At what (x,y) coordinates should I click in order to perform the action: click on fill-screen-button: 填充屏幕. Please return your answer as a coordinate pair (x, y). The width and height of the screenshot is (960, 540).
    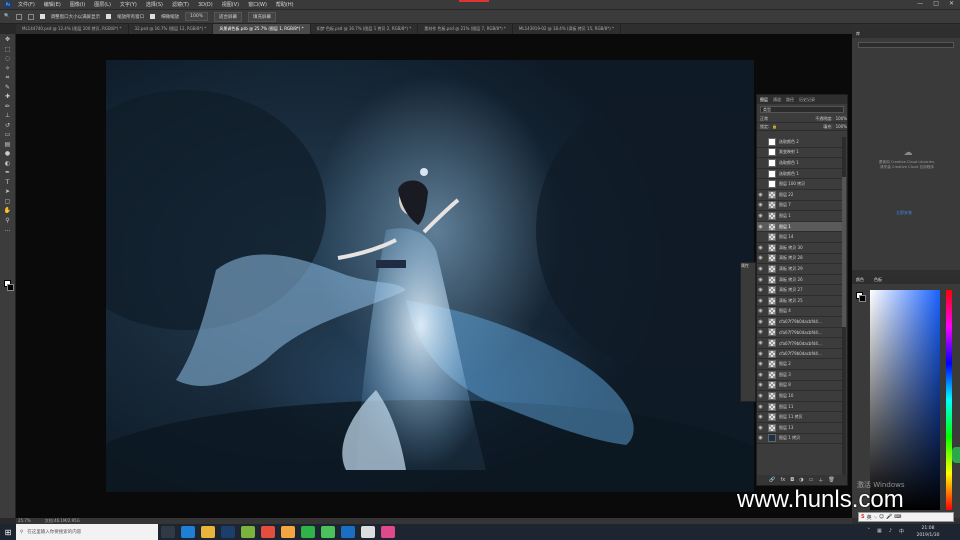
    Looking at the image, I should click on (261, 16).